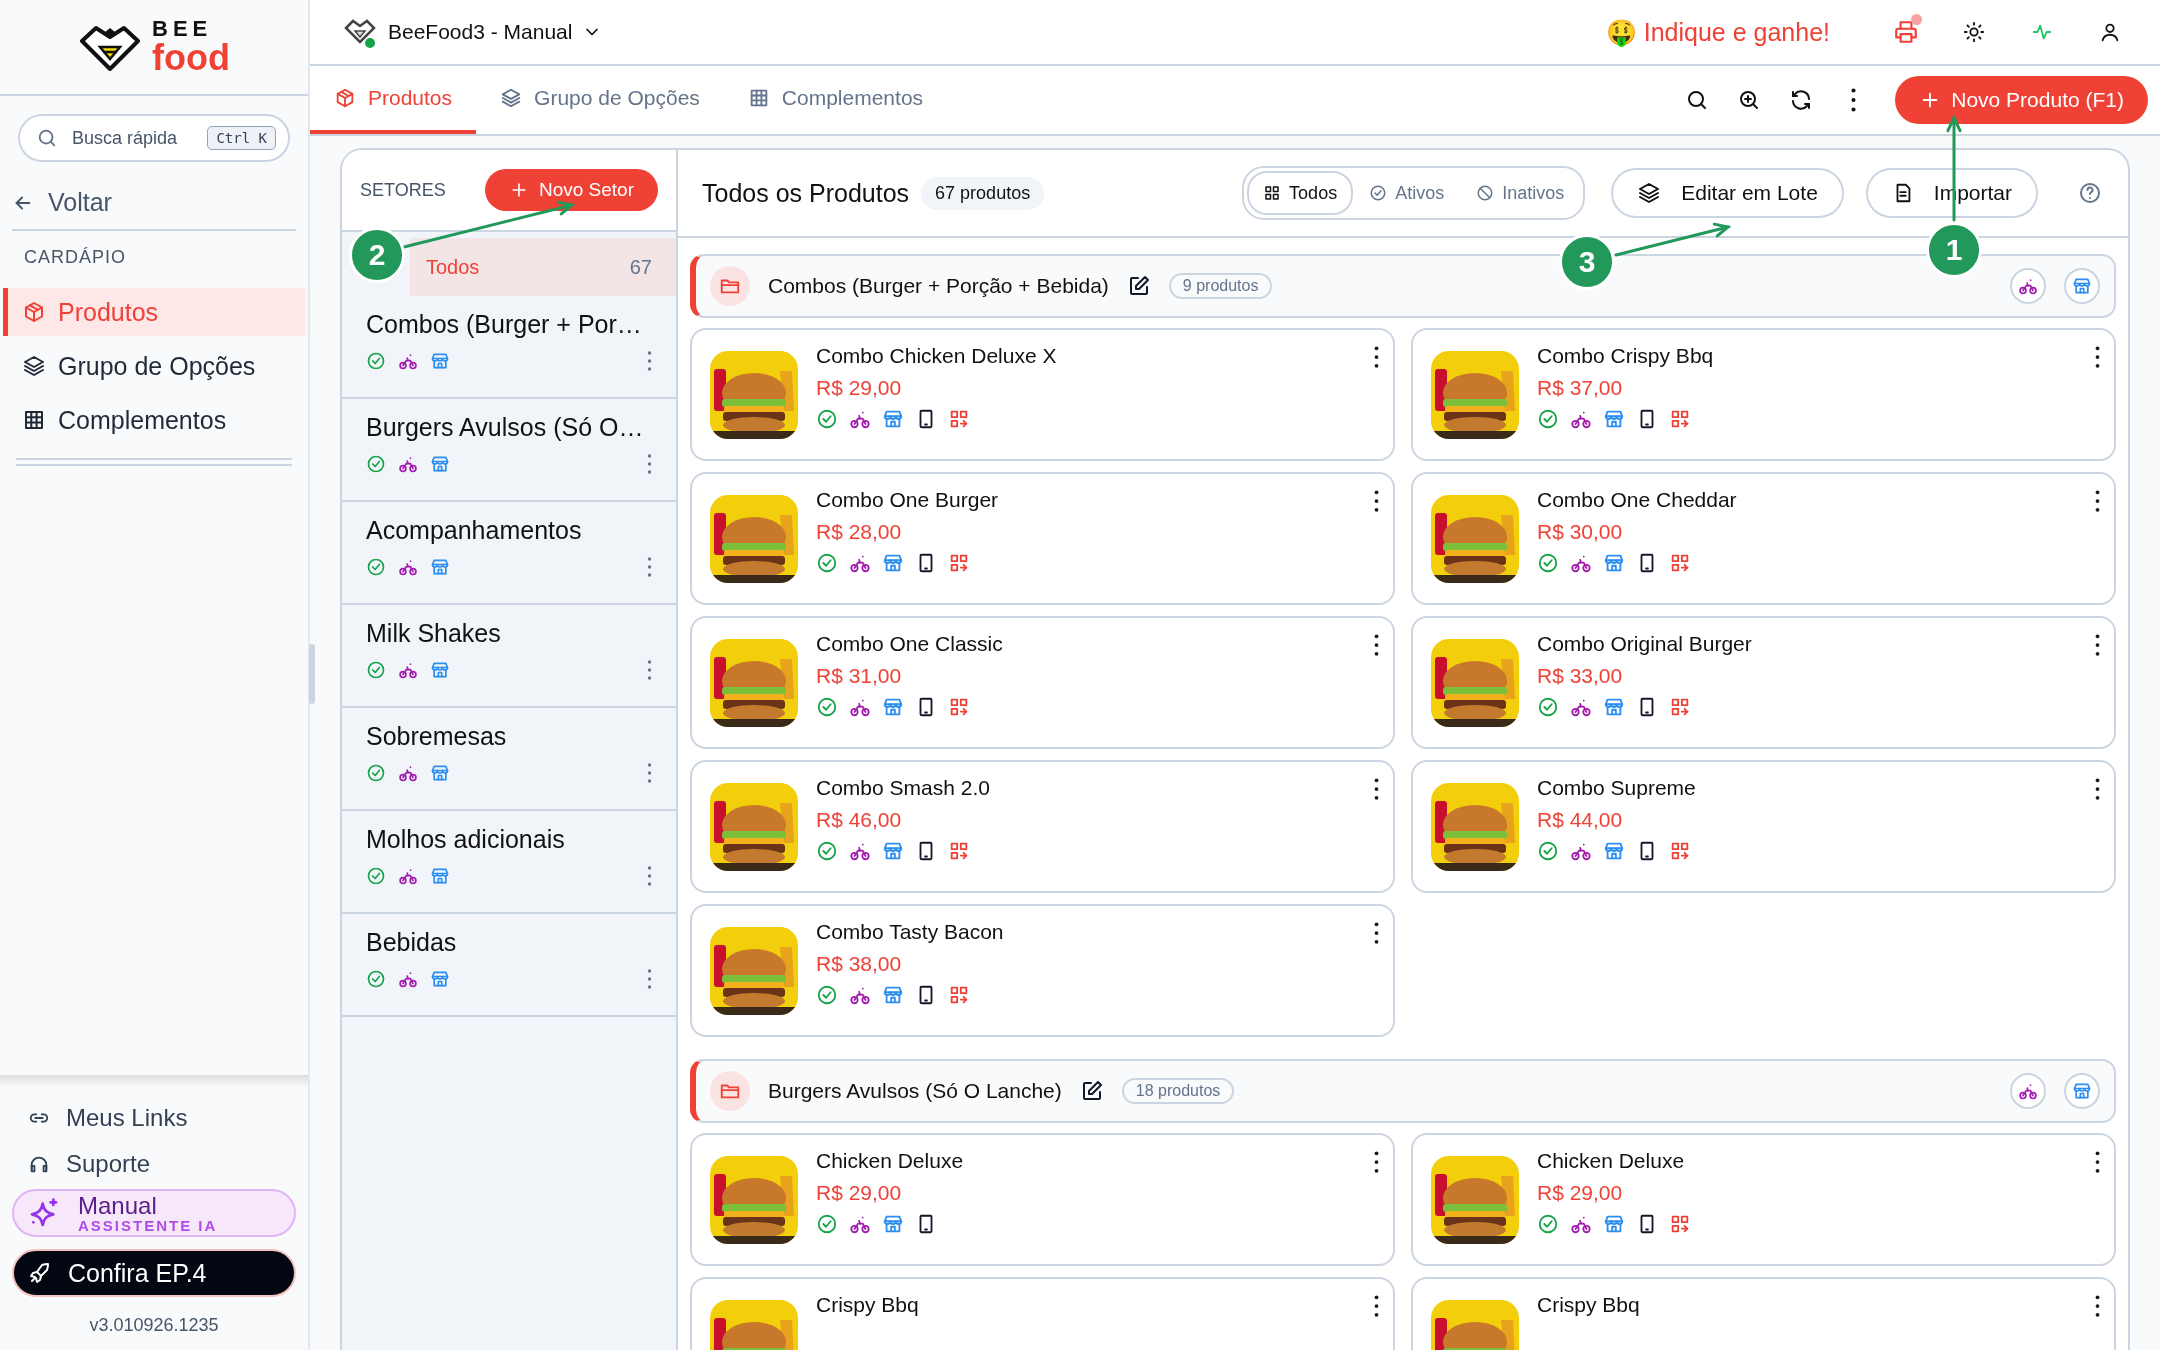 This screenshot has width=2160, height=1350. Describe the element at coordinates (1763, 394) in the screenshot. I see `product-card: Combo Crispy Bbq R$ 37,00` at that location.